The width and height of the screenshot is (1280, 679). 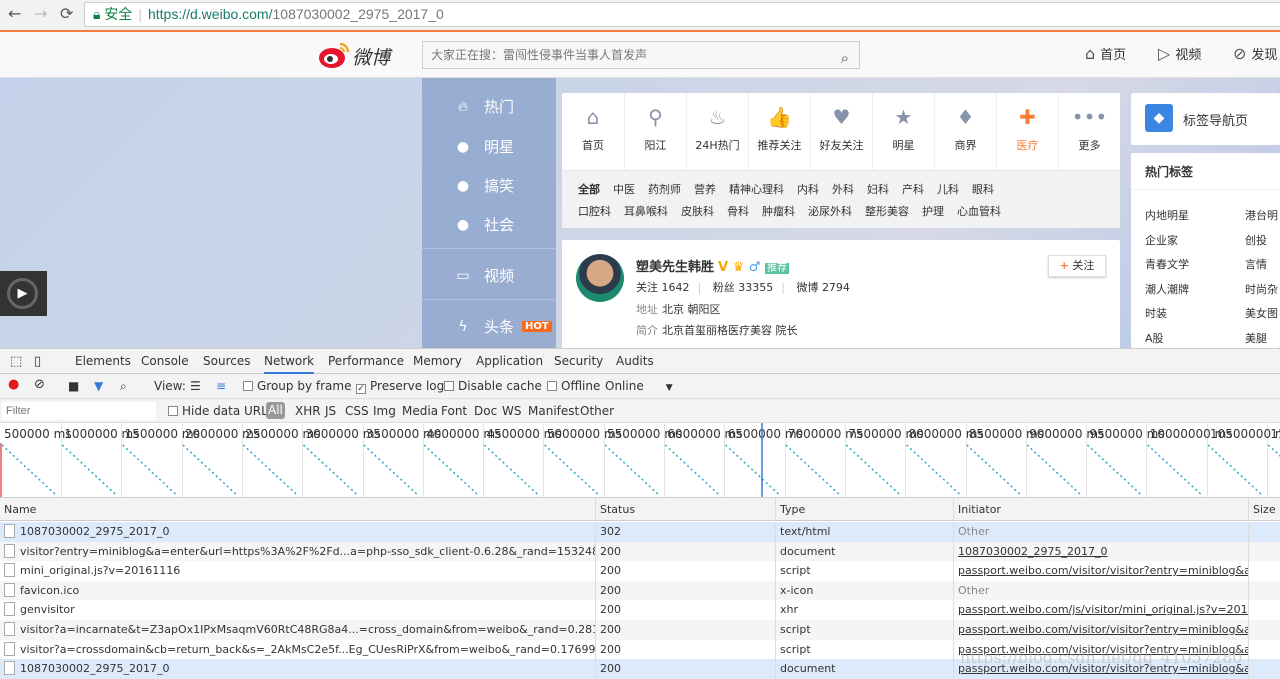 I want to click on hide-data-urls-checkbox: Hide data URLs, so click(x=221, y=411).